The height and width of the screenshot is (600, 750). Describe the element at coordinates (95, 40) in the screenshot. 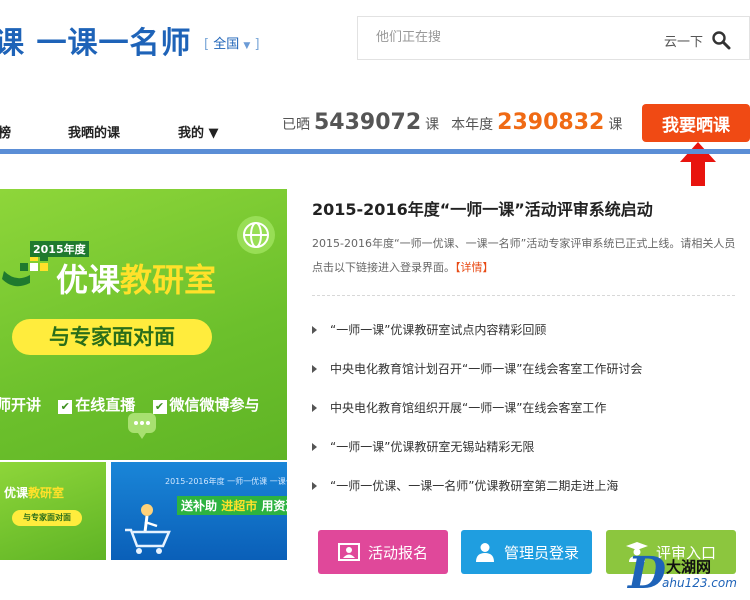

I see `site-logo: 课 一课一名师` at that location.